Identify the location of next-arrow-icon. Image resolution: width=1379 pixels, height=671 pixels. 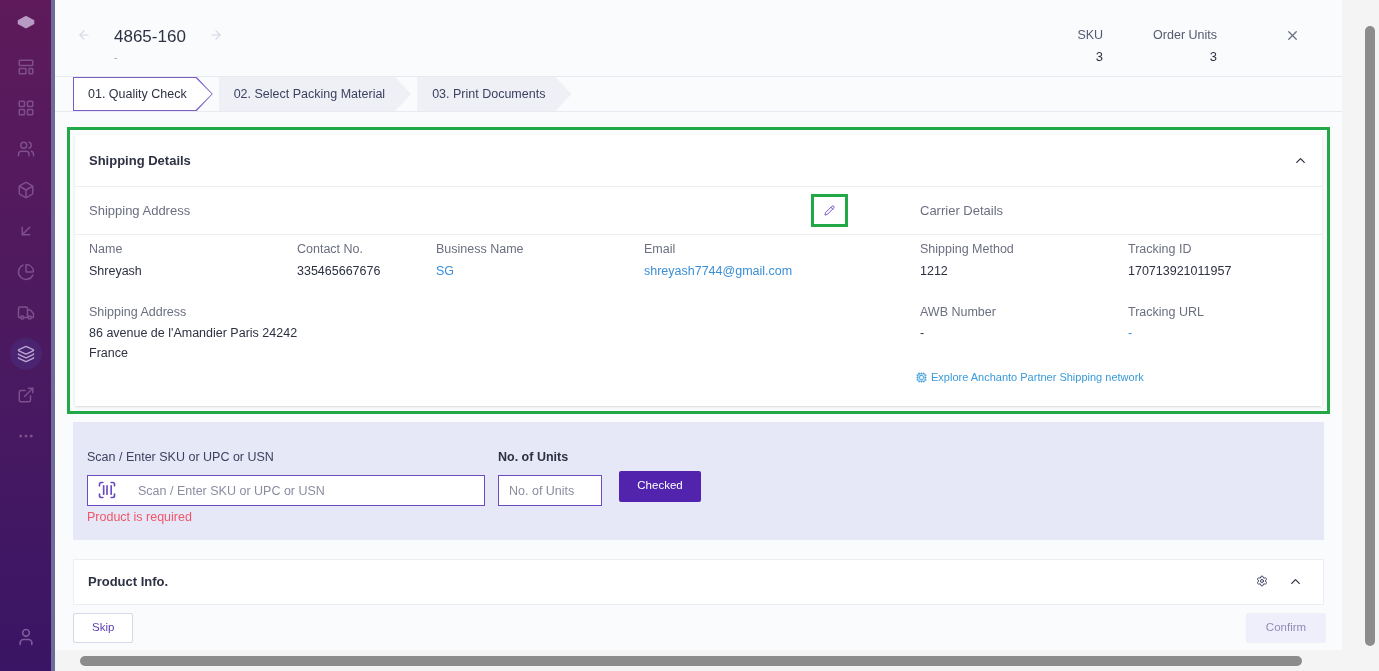
(215, 35).